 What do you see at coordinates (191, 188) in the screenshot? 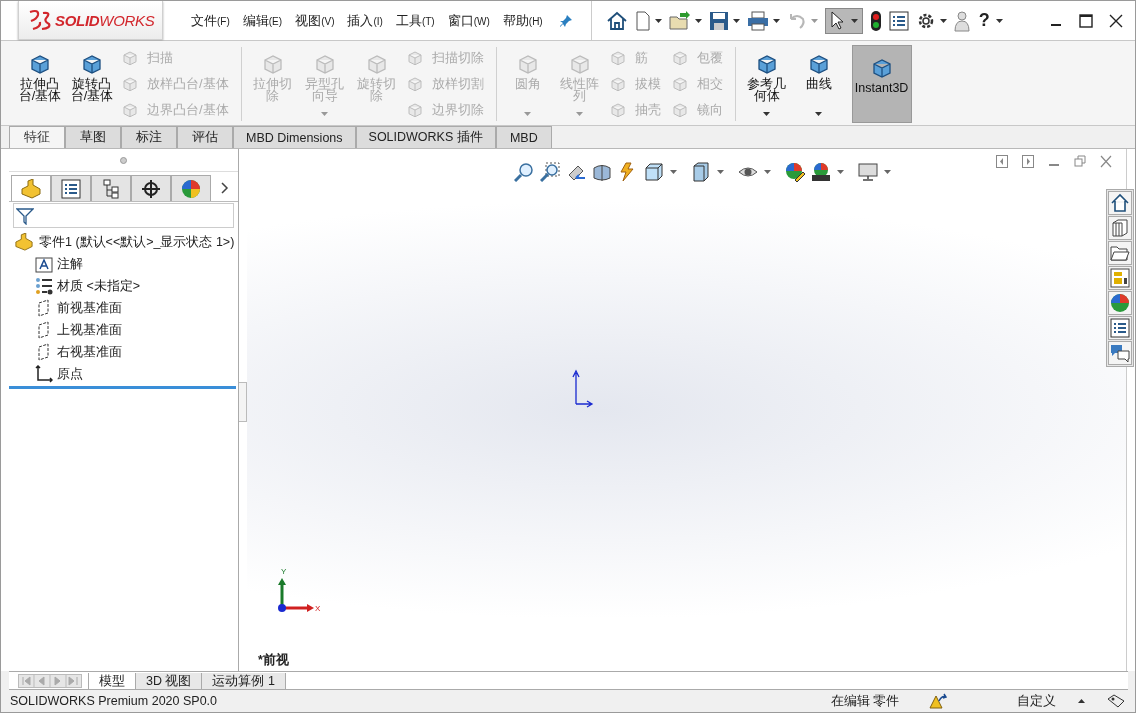
I see `display-tab` at bounding box center [191, 188].